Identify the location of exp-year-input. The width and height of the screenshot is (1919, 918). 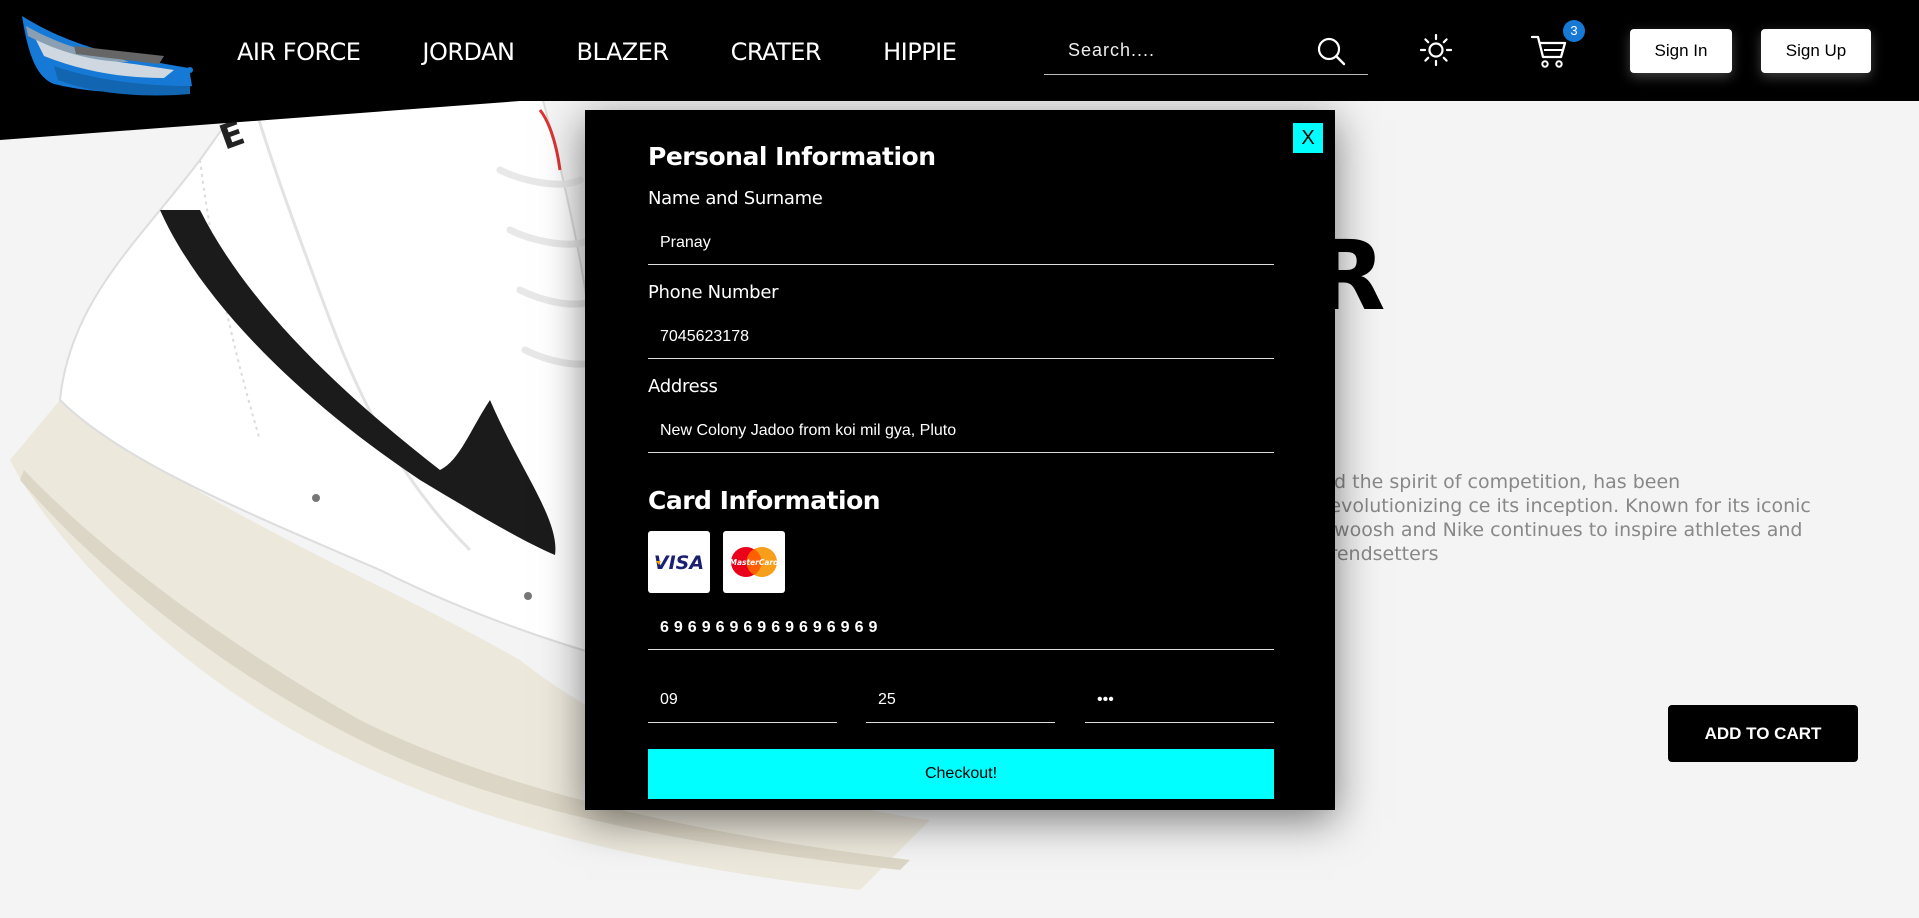
(960, 700).